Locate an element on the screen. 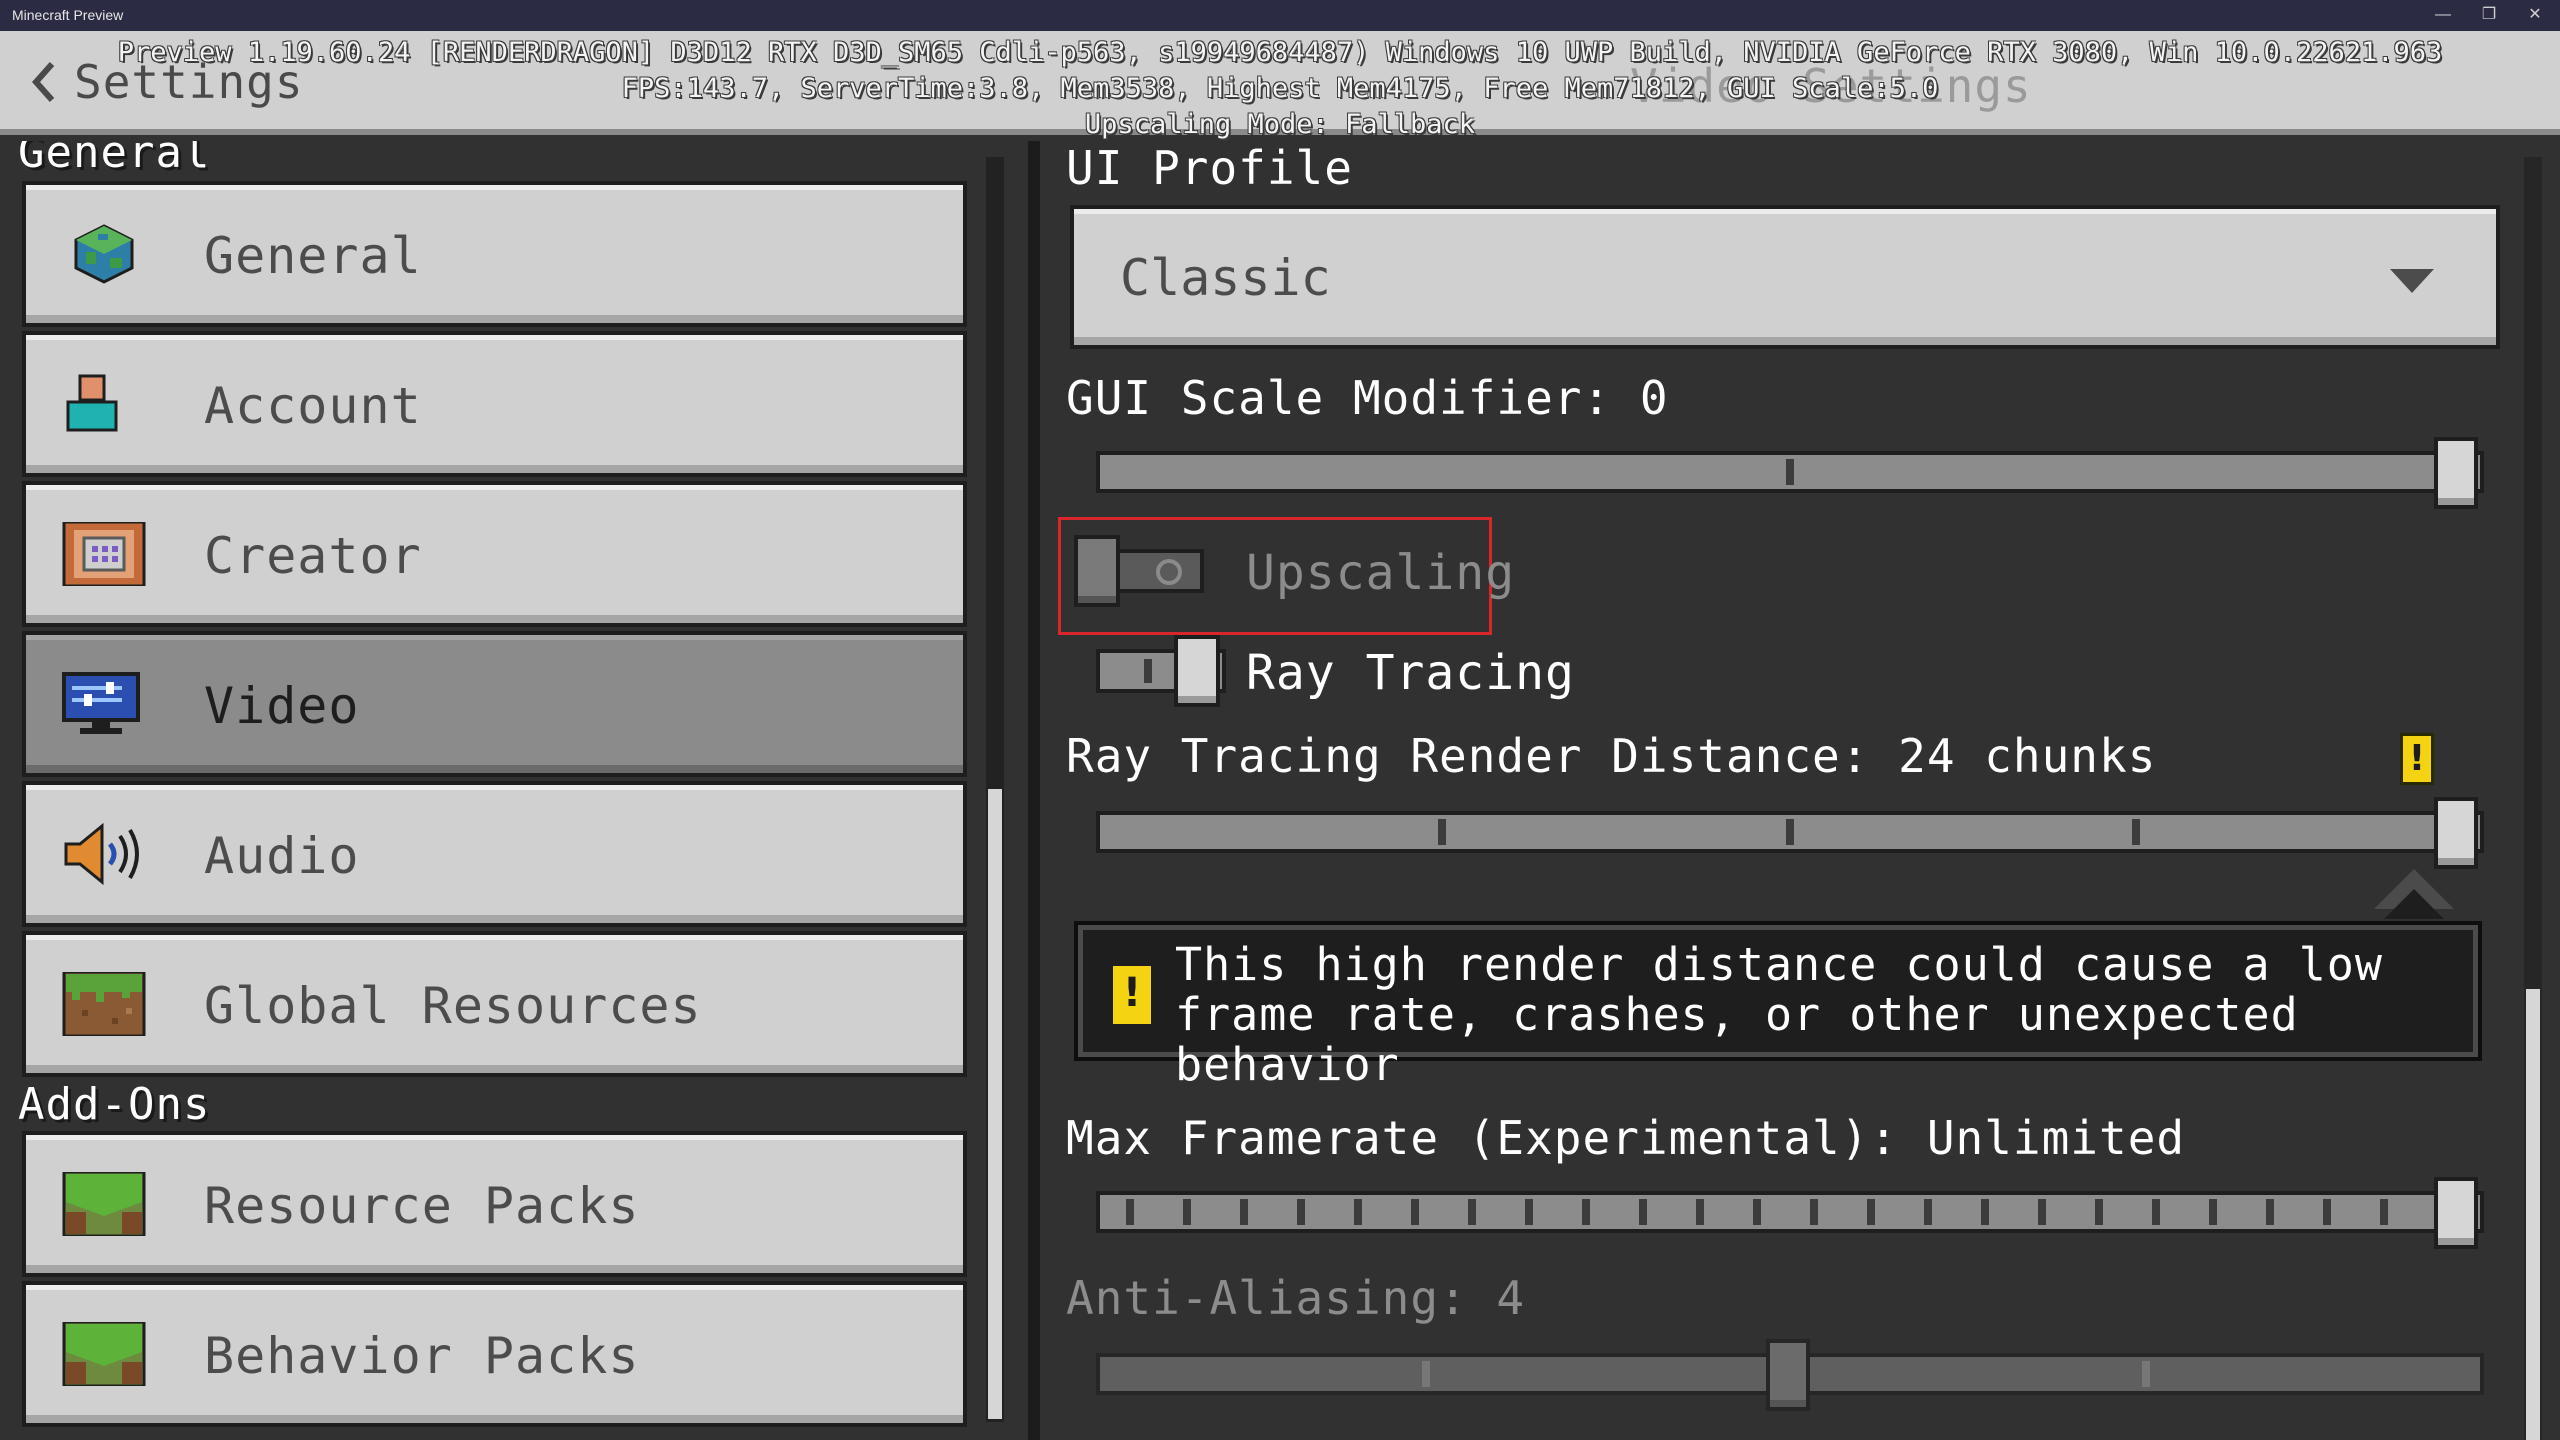 The height and width of the screenshot is (1440, 2560). anti-aliasing-label: Anti-Aliasing: 4 is located at coordinates (1296, 1298).